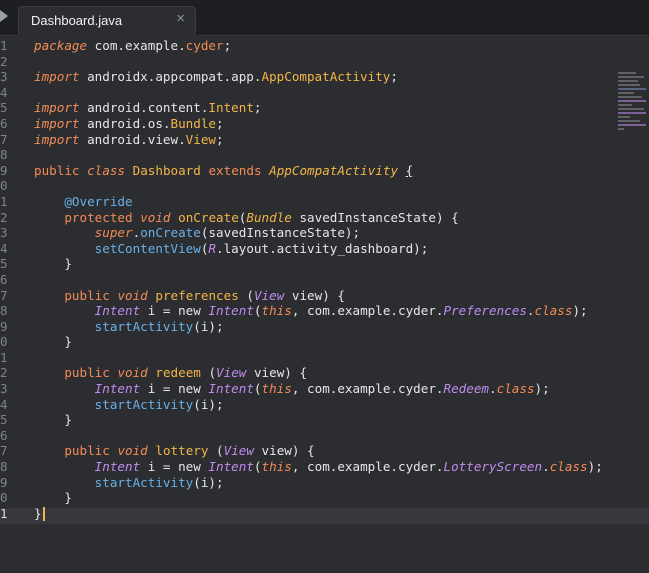 This screenshot has width=649, height=573. What do you see at coordinates (324, 17) in the screenshot?
I see `tab-bar: Dashboard.java ×` at bounding box center [324, 17].